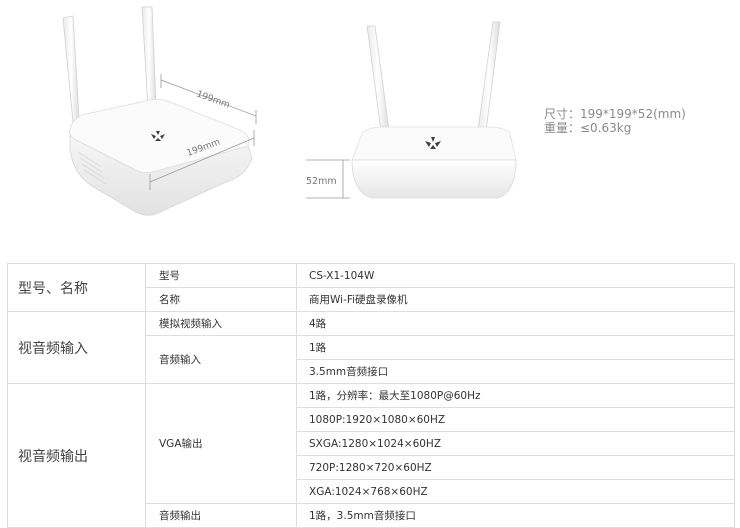  Describe the element at coordinates (221, 359) in the screenshot. I see `audio-input-label: 音频输入` at that location.